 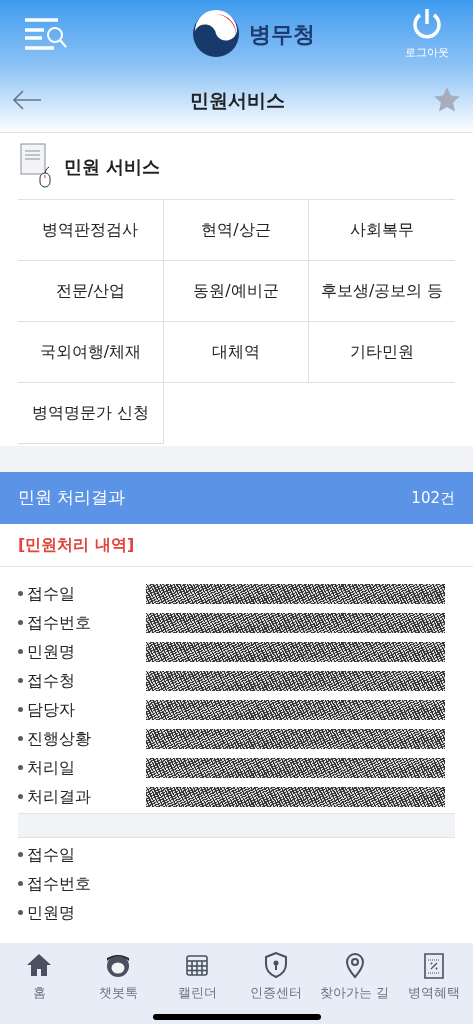 What do you see at coordinates (275, 976) in the screenshot?
I see `nav-tab: 인증센터` at bounding box center [275, 976].